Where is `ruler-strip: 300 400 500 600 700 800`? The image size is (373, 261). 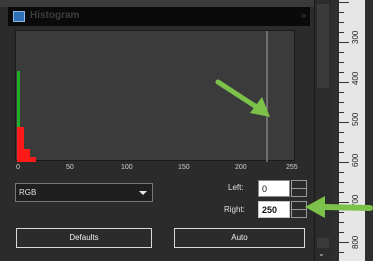 ruler-strip: 300 400 500 600 700 800 is located at coordinates (352, 130).